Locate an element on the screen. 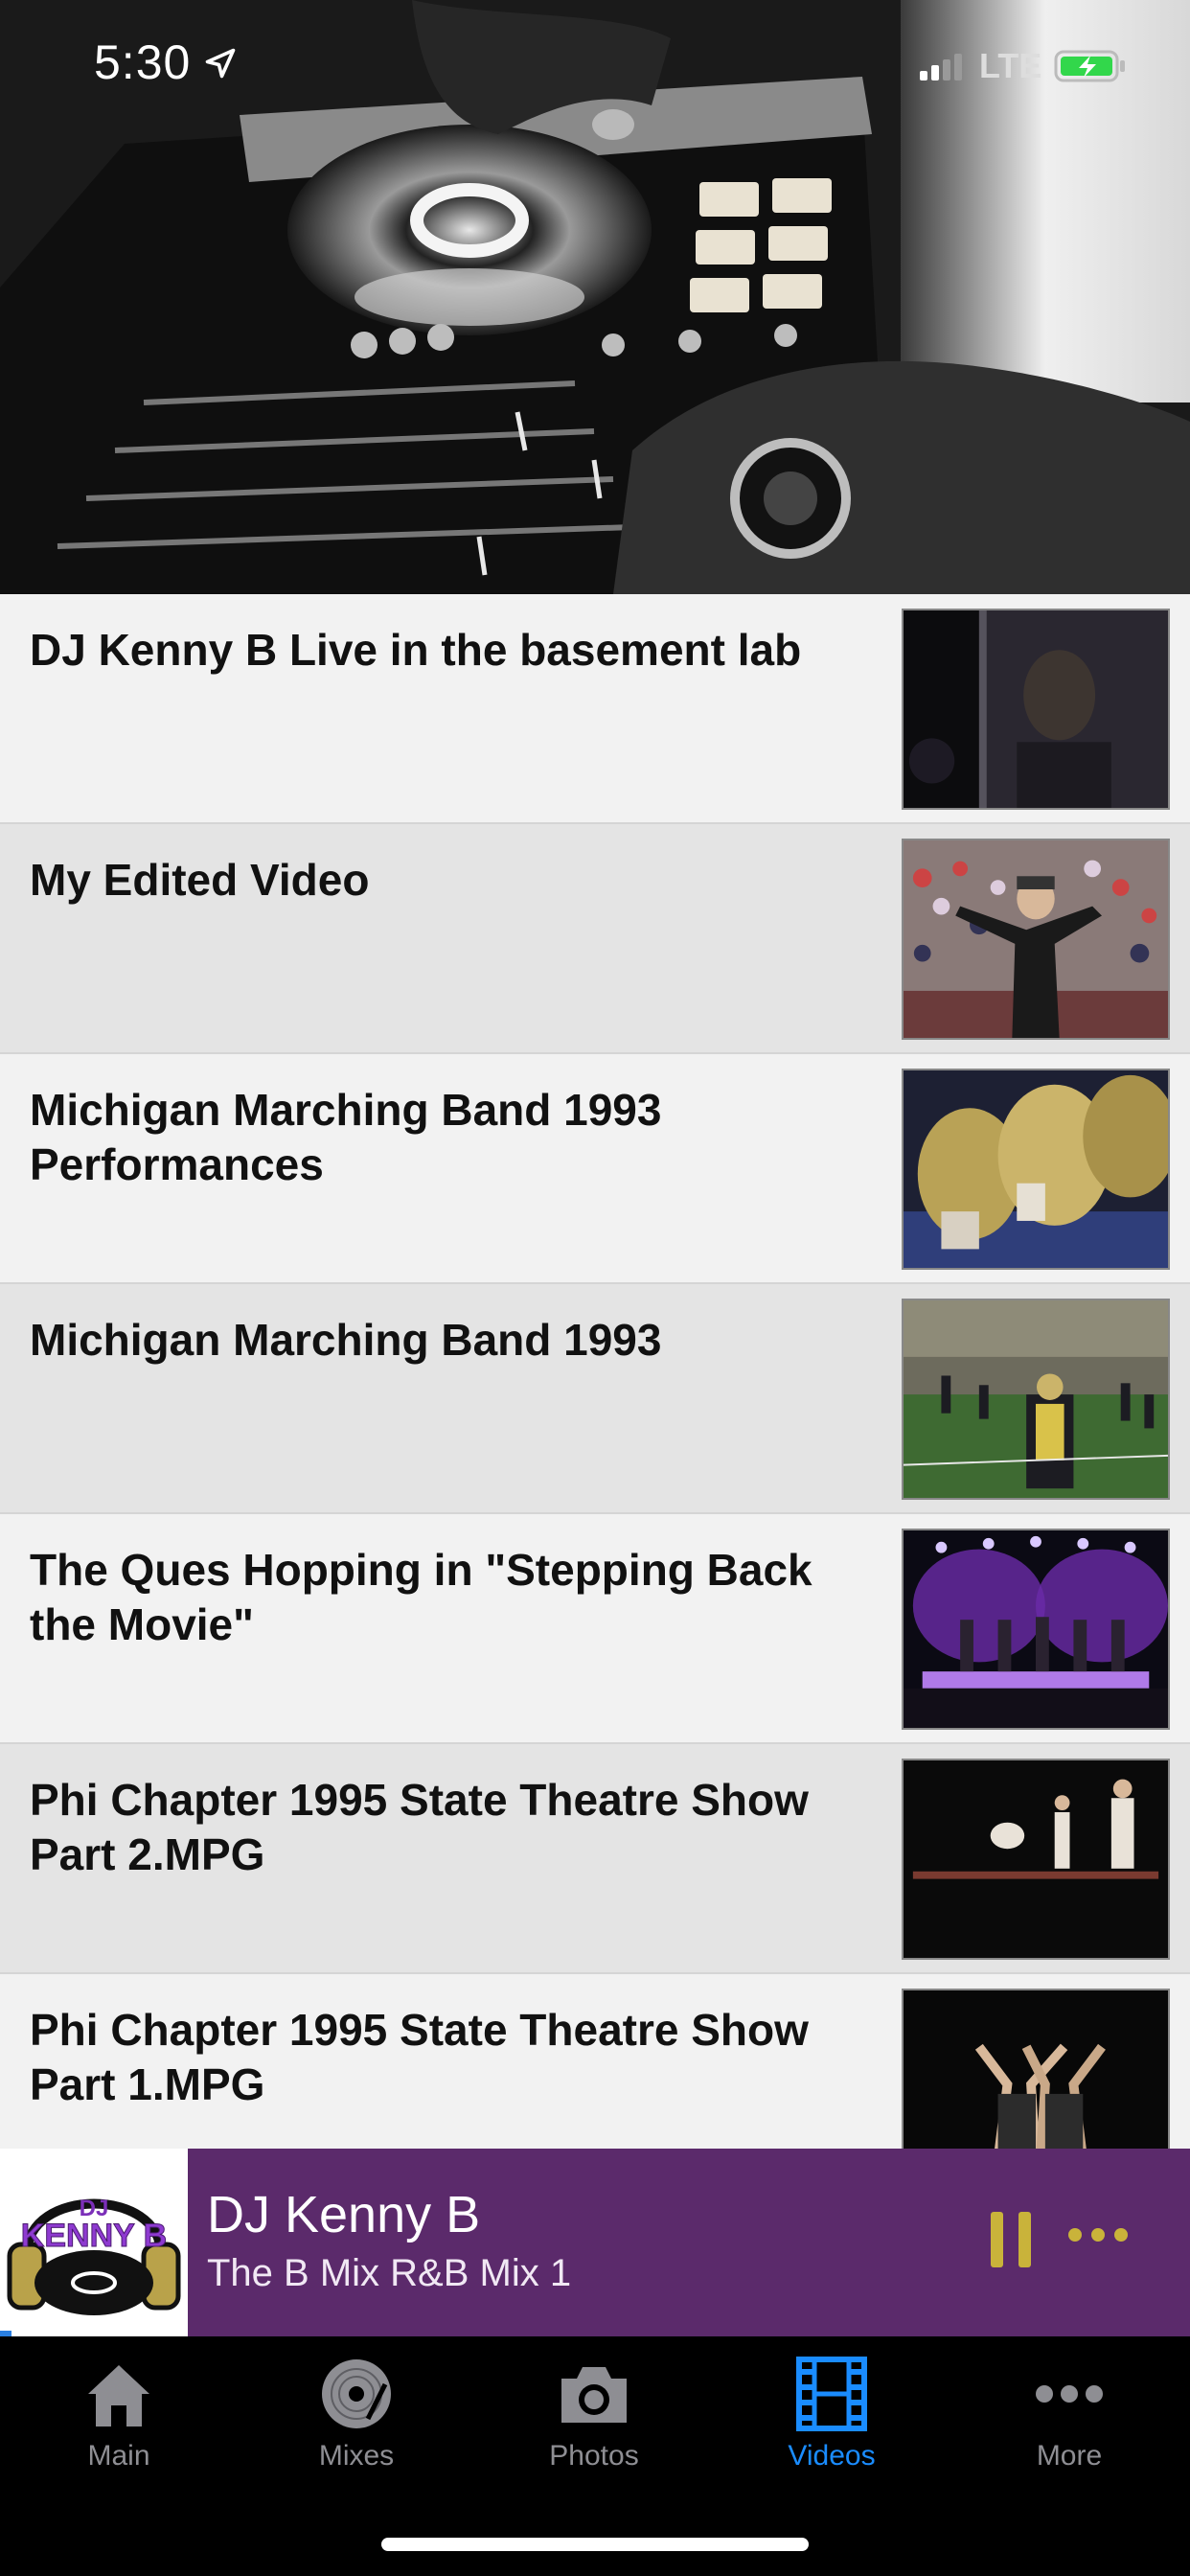  player-track: The B Mix R&B Mix 1 is located at coordinates (389, 2273).